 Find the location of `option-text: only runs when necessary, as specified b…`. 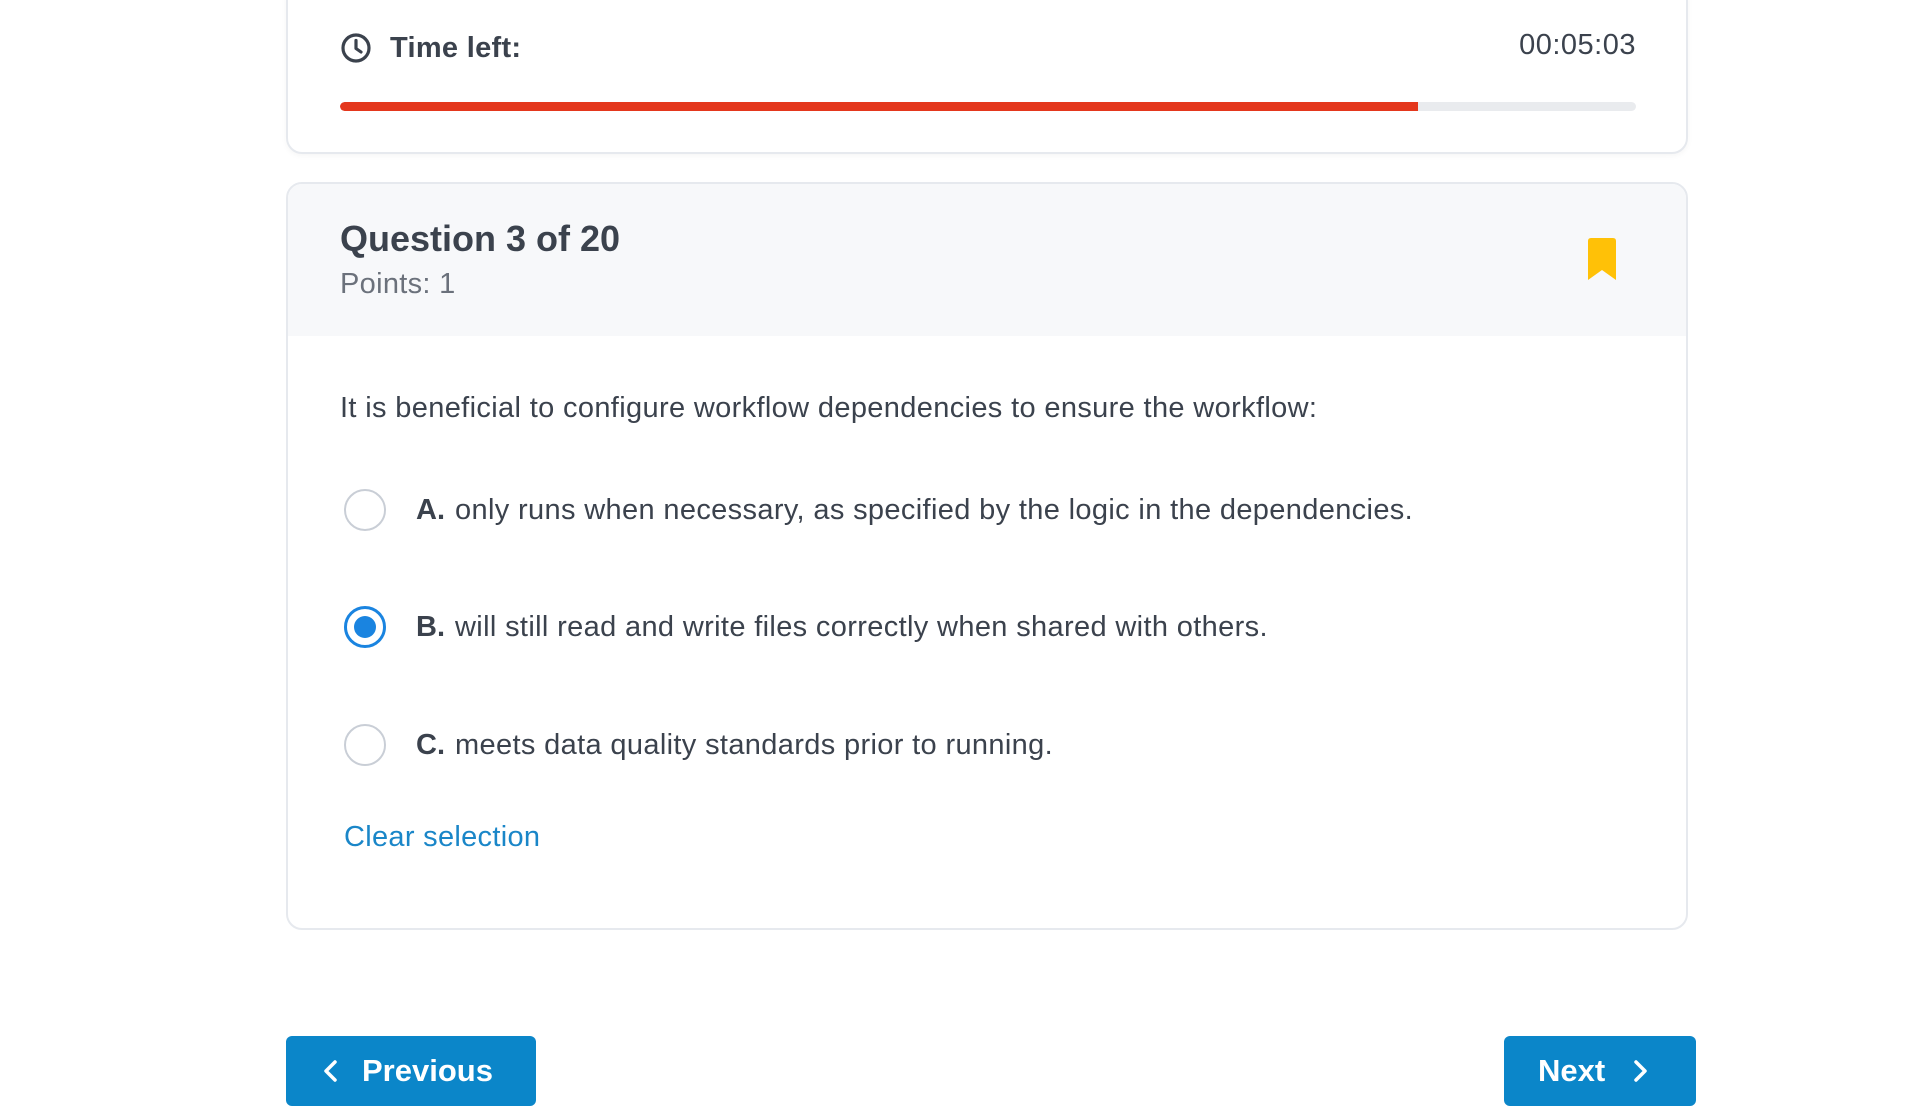

option-text: only runs when necessary, as specified b… is located at coordinates (934, 509).